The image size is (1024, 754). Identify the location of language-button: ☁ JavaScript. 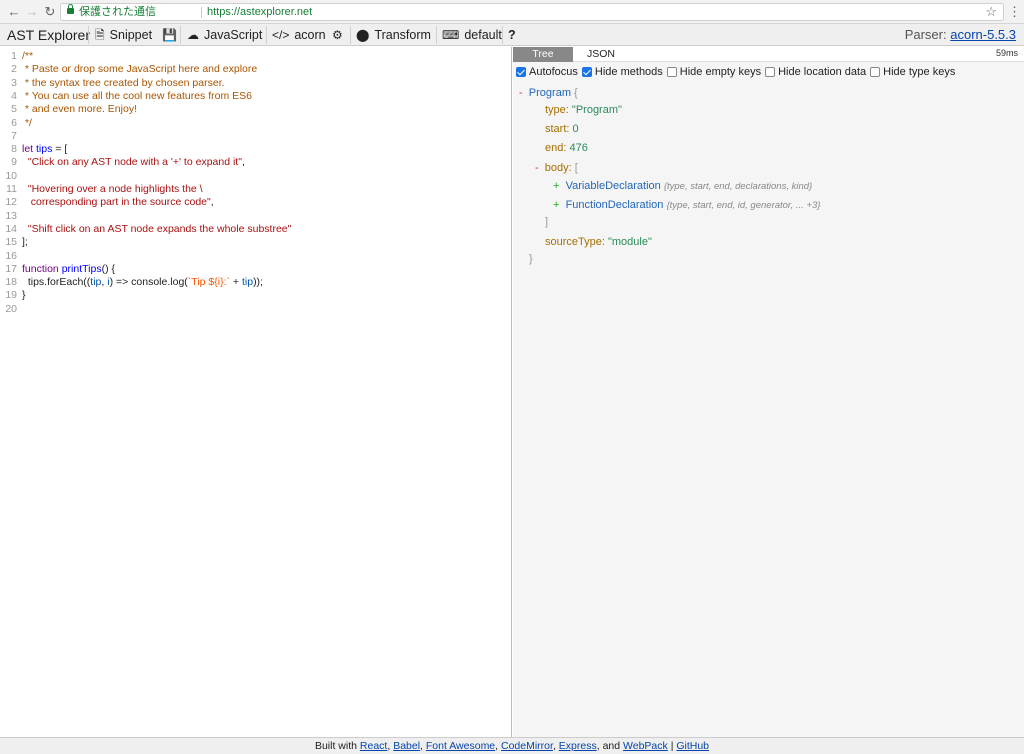
(224, 35).